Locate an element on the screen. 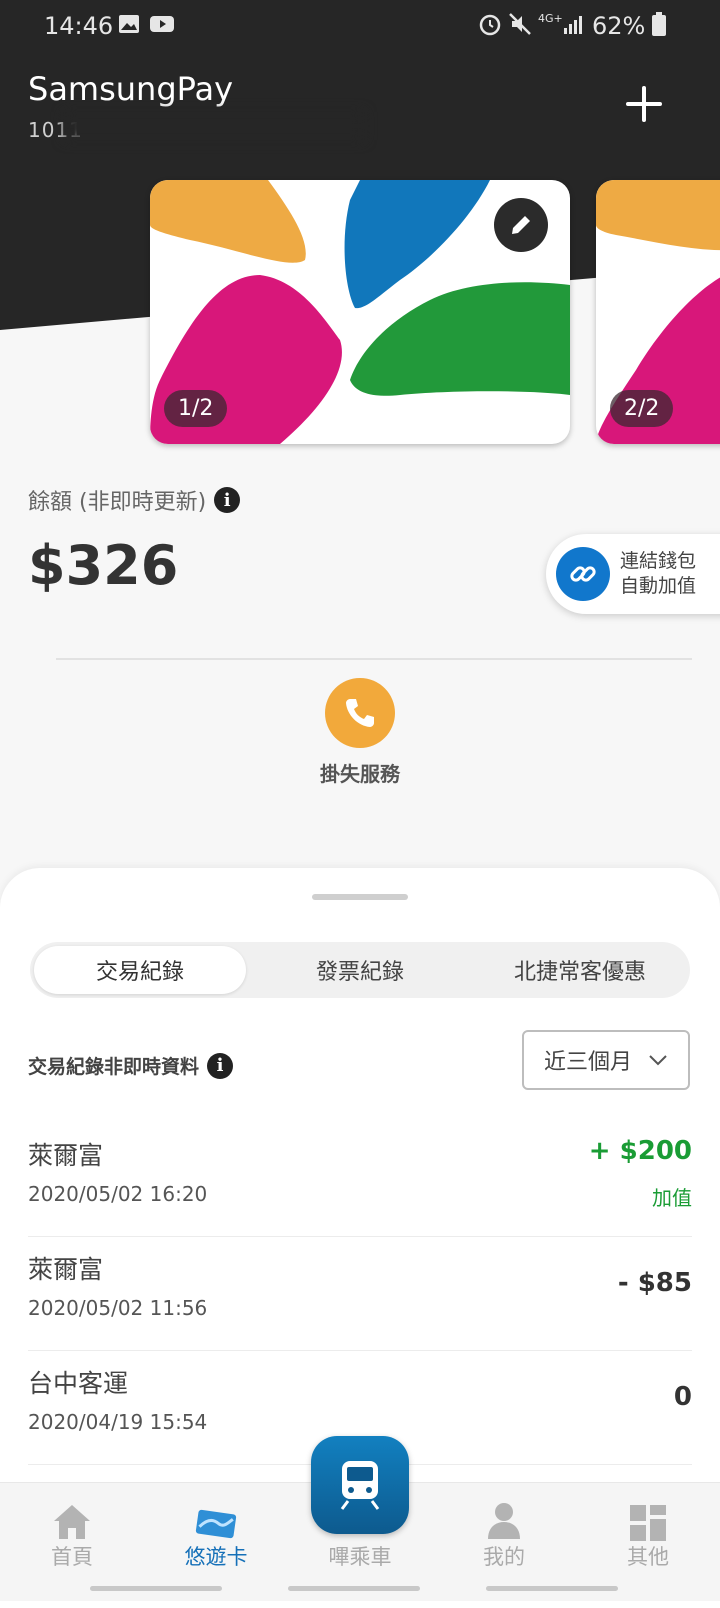 The image size is (720, 1608). records-note-row: 交易紀錄非即時資料 i is located at coordinates (131, 1065).